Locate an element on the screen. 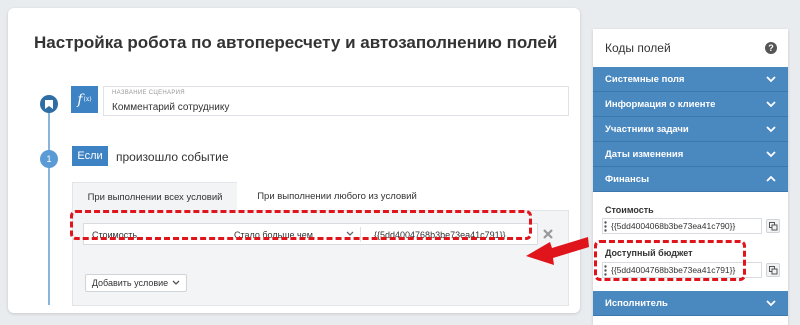 The height and width of the screenshot is (325, 800). scenario-name-field: НАЗВАНИЕ СЦЕНАРИЯ Комментарий сотруднику is located at coordinates (336, 101).